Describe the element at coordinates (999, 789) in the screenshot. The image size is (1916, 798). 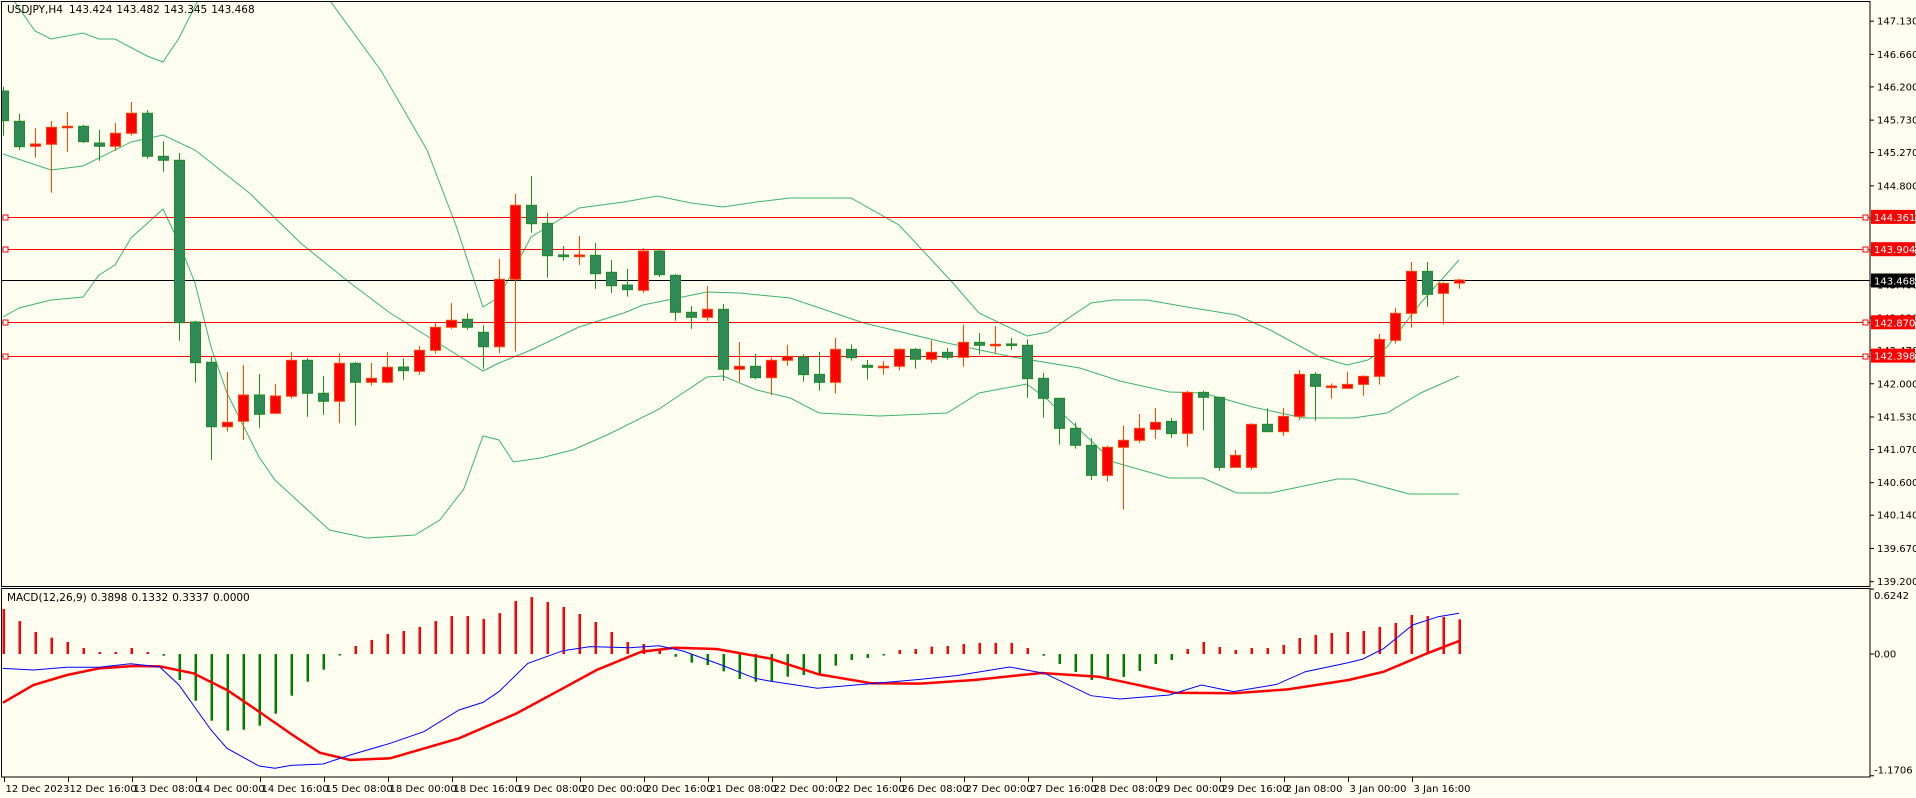
I see `time-tick-label: 27 Dec 00:00` at that location.